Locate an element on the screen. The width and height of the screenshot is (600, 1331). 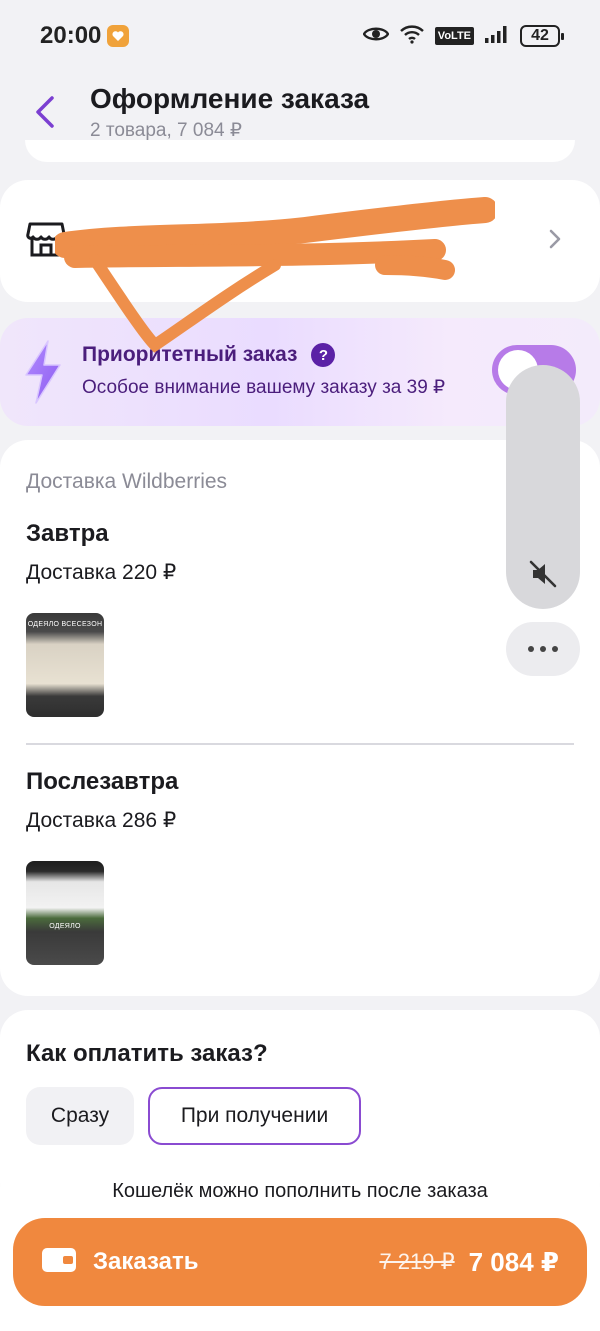
more-button is located at coordinates (543, 649).